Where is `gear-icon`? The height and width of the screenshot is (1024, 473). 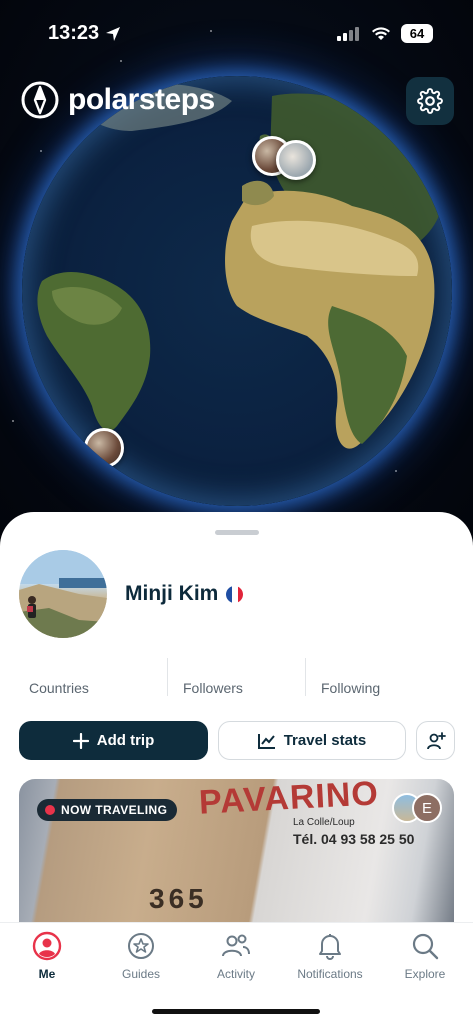 gear-icon is located at coordinates (430, 101).